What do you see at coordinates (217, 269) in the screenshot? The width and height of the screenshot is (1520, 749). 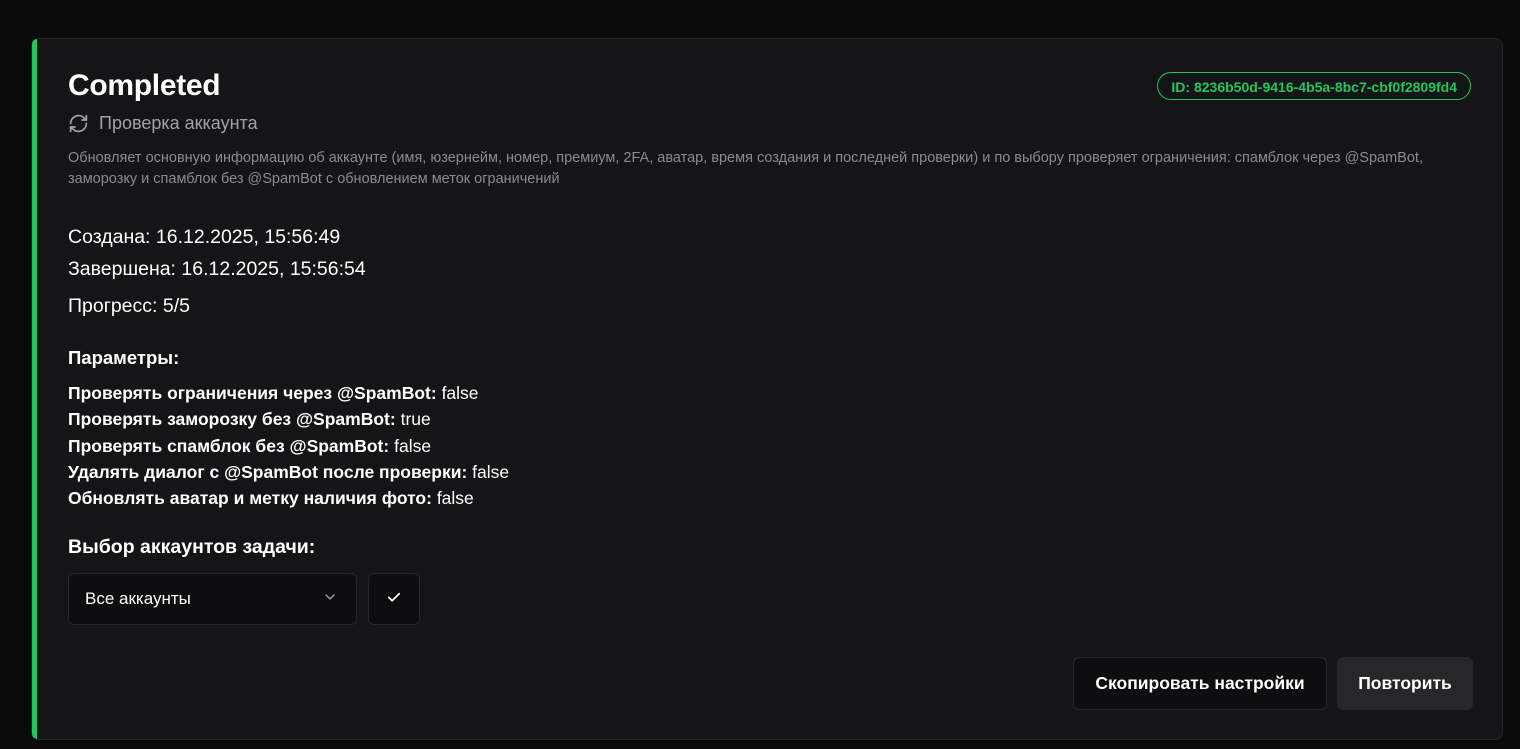 I see `finished-time: Завершена: 16.12.2025, 15:56:54` at bounding box center [217, 269].